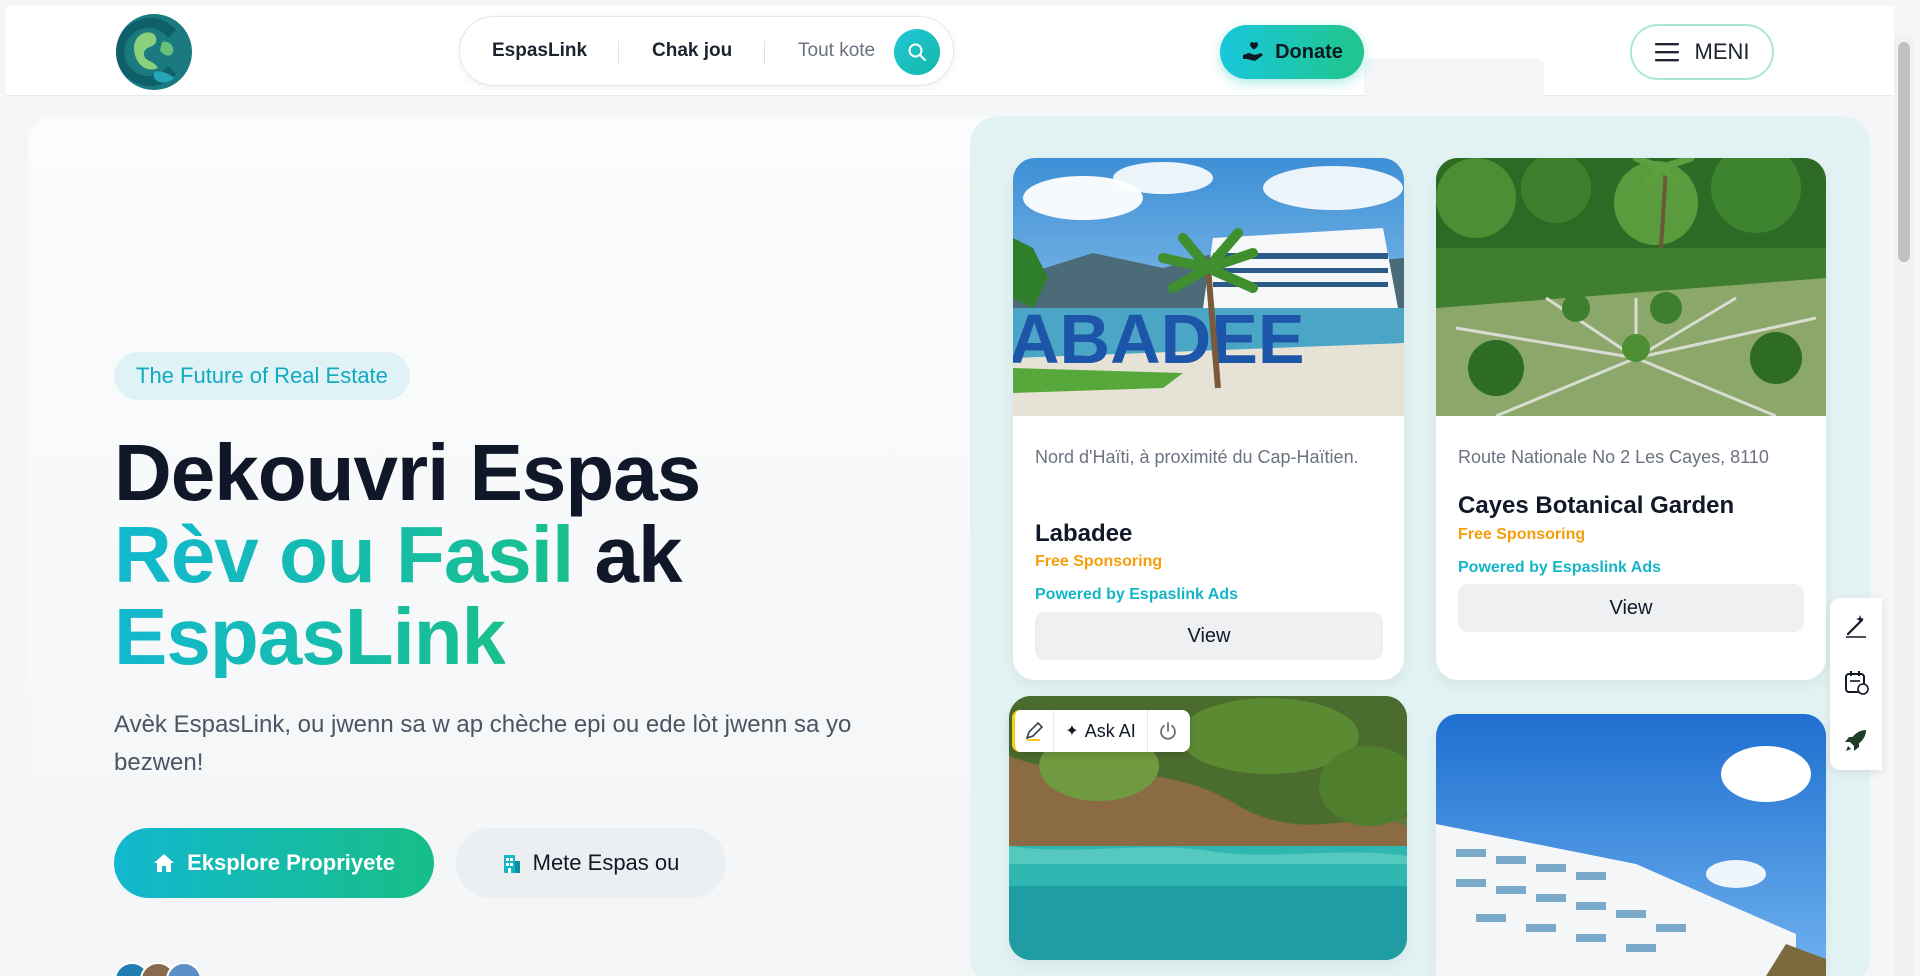 The height and width of the screenshot is (976, 1920). What do you see at coordinates (539, 51) in the screenshot?
I see `nav-item-espaslink: EspasLink` at bounding box center [539, 51].